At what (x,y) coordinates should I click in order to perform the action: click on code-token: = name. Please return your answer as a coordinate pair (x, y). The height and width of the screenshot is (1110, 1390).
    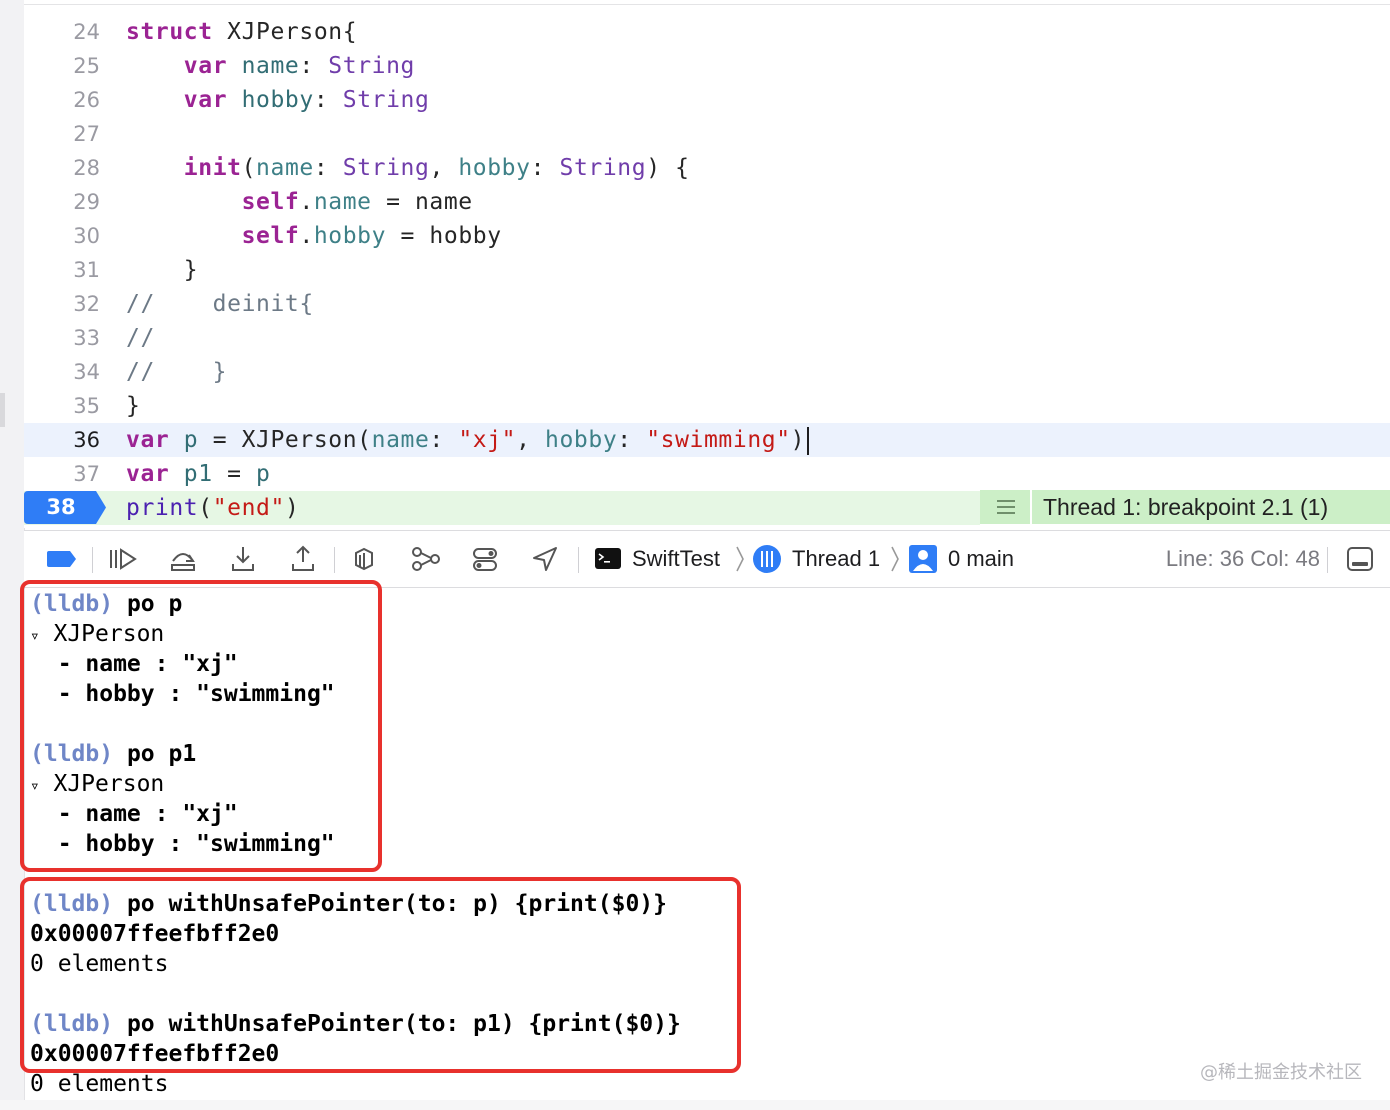
    Looking at the image, I should click on (422, 202).